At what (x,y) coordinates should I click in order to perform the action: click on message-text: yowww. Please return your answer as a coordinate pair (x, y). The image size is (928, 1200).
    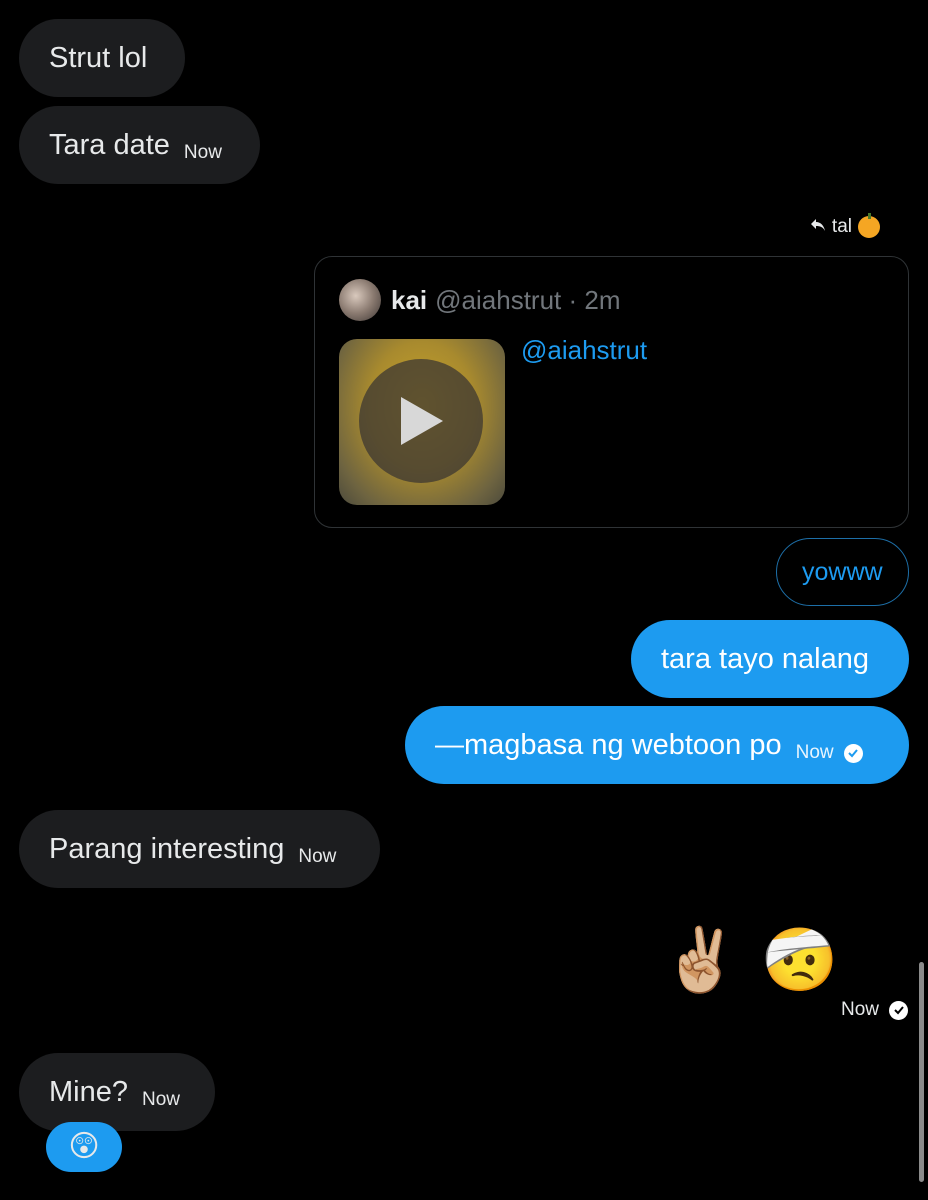
    Looking at the image, I should click on (842, 571).